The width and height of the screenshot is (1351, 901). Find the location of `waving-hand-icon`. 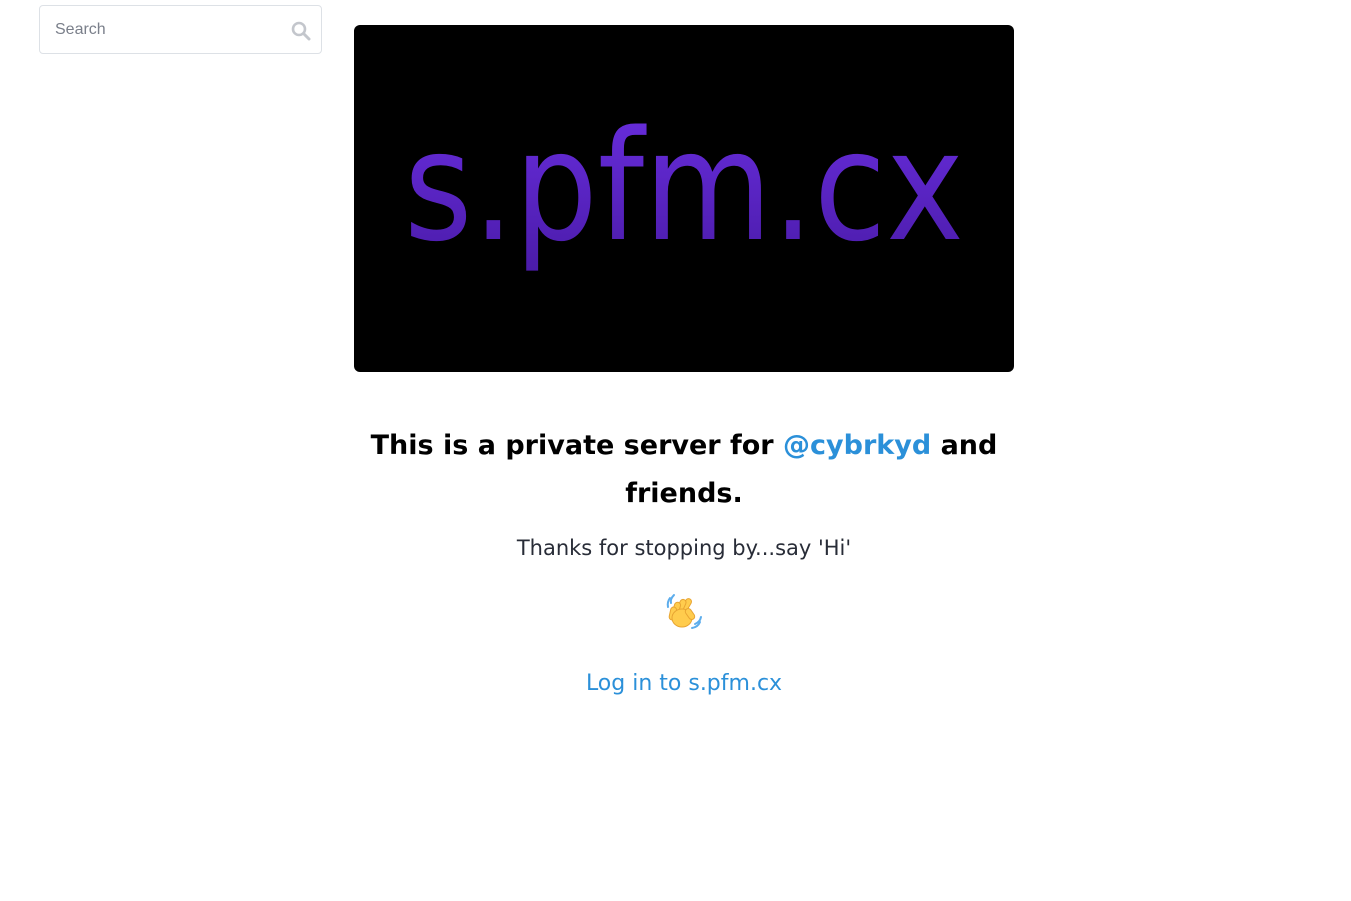

waving-hand-icon is located at coordinates (684, 612).